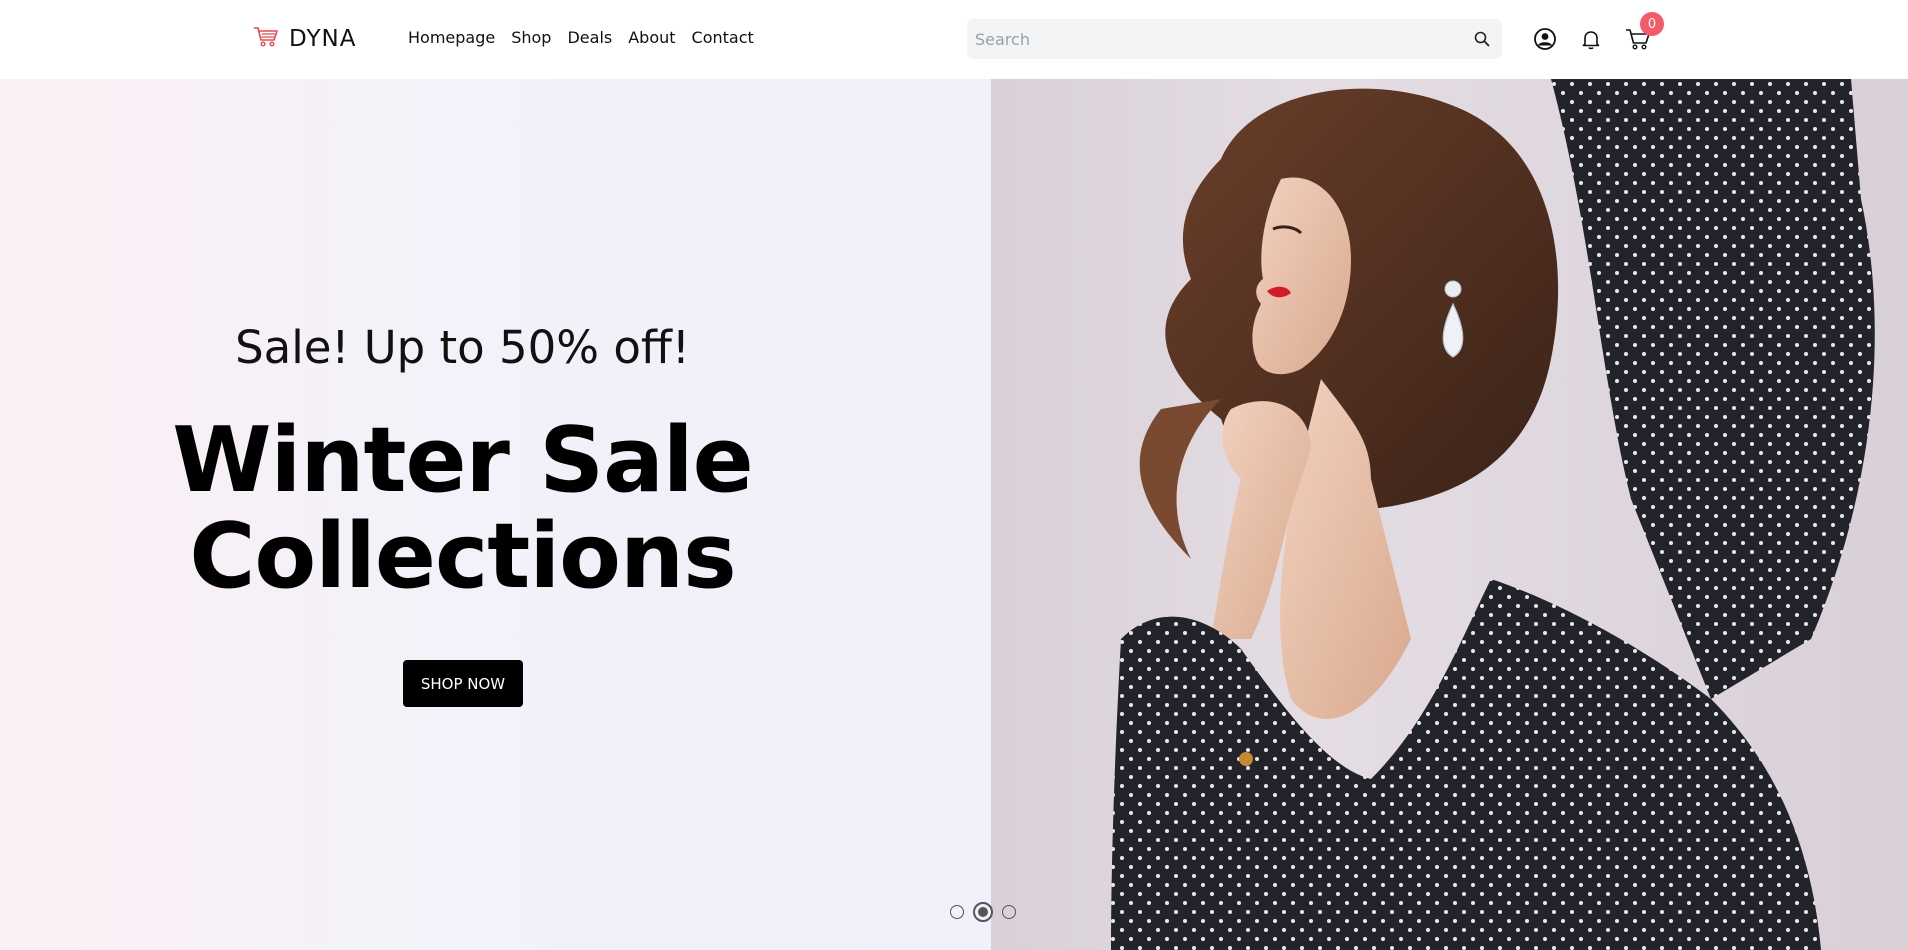 The image size is (1908, 950). I want to click on hero-title: Winter Sale Collections, so click(462, 509).